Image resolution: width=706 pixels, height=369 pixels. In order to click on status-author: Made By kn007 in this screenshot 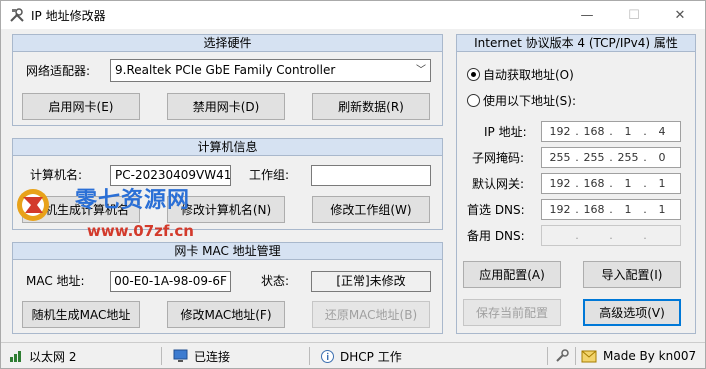, I will do `click(638, 356)`.